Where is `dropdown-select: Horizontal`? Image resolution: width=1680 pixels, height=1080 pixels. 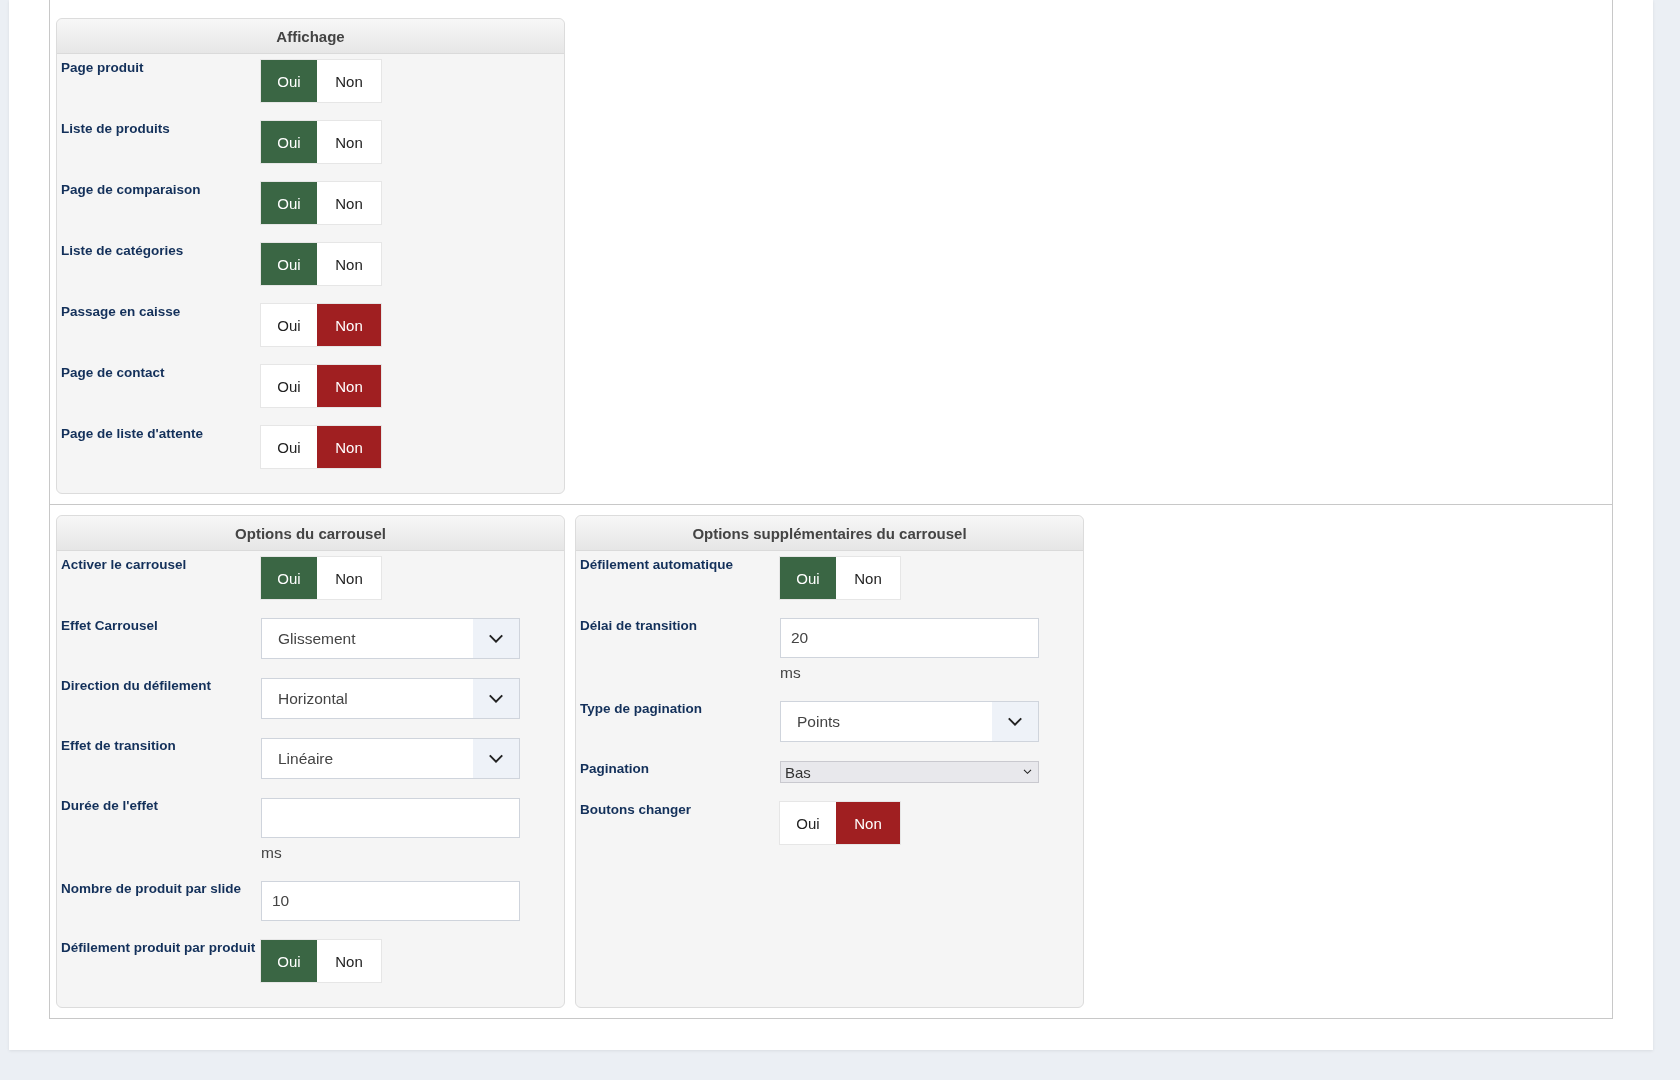 dropdown-select: Horizontal is located at coordinates (390, 698).